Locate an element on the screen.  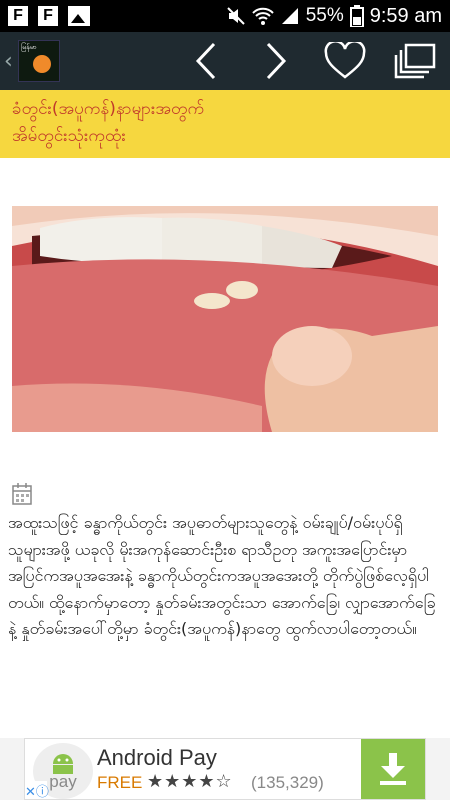
chevron-left-icon is located at coordinates (205, 61).